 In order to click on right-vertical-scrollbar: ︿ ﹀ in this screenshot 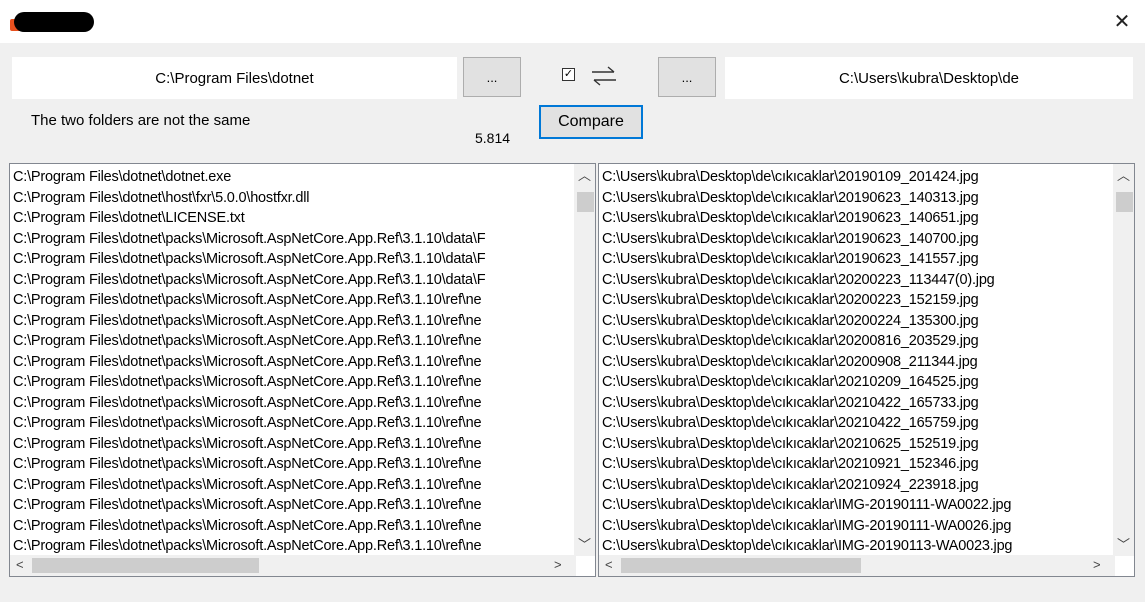, I will do `click(1123, 360)`.